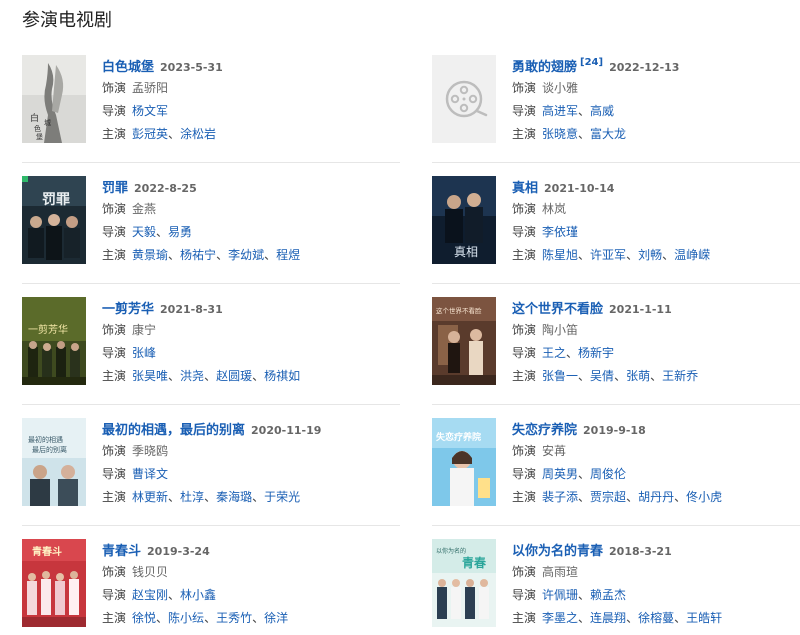  Describe the element at coordinates (198, 134) in the screenshot. I see `star-line-link: 涂松岩` at that location.